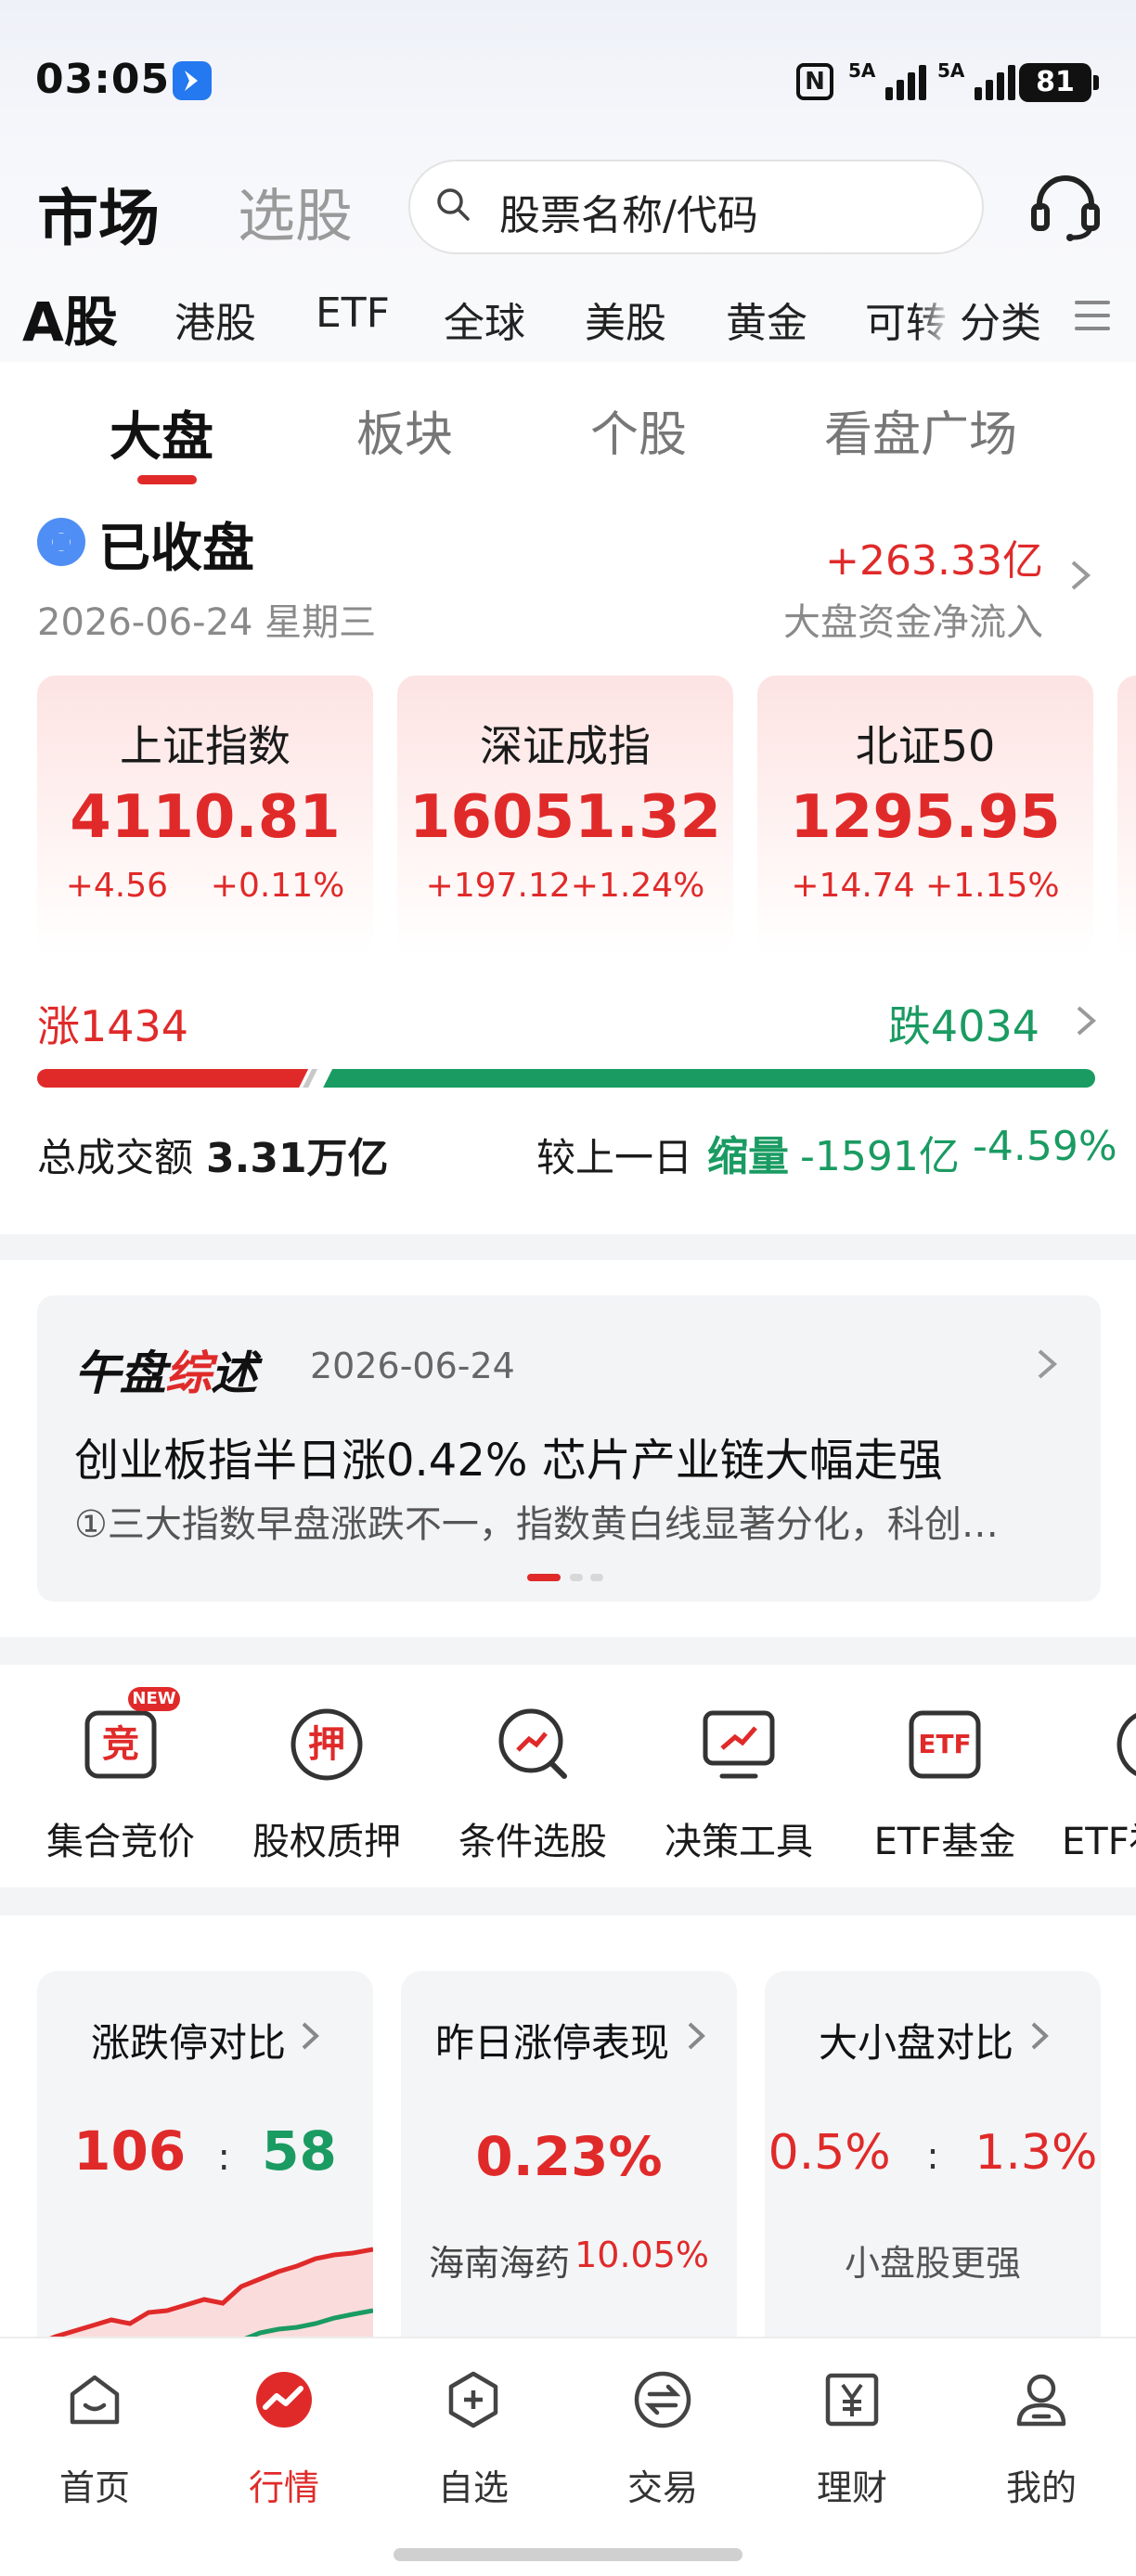  I want to click on news-logo-part-1: 午盘, so click(120, 1373).